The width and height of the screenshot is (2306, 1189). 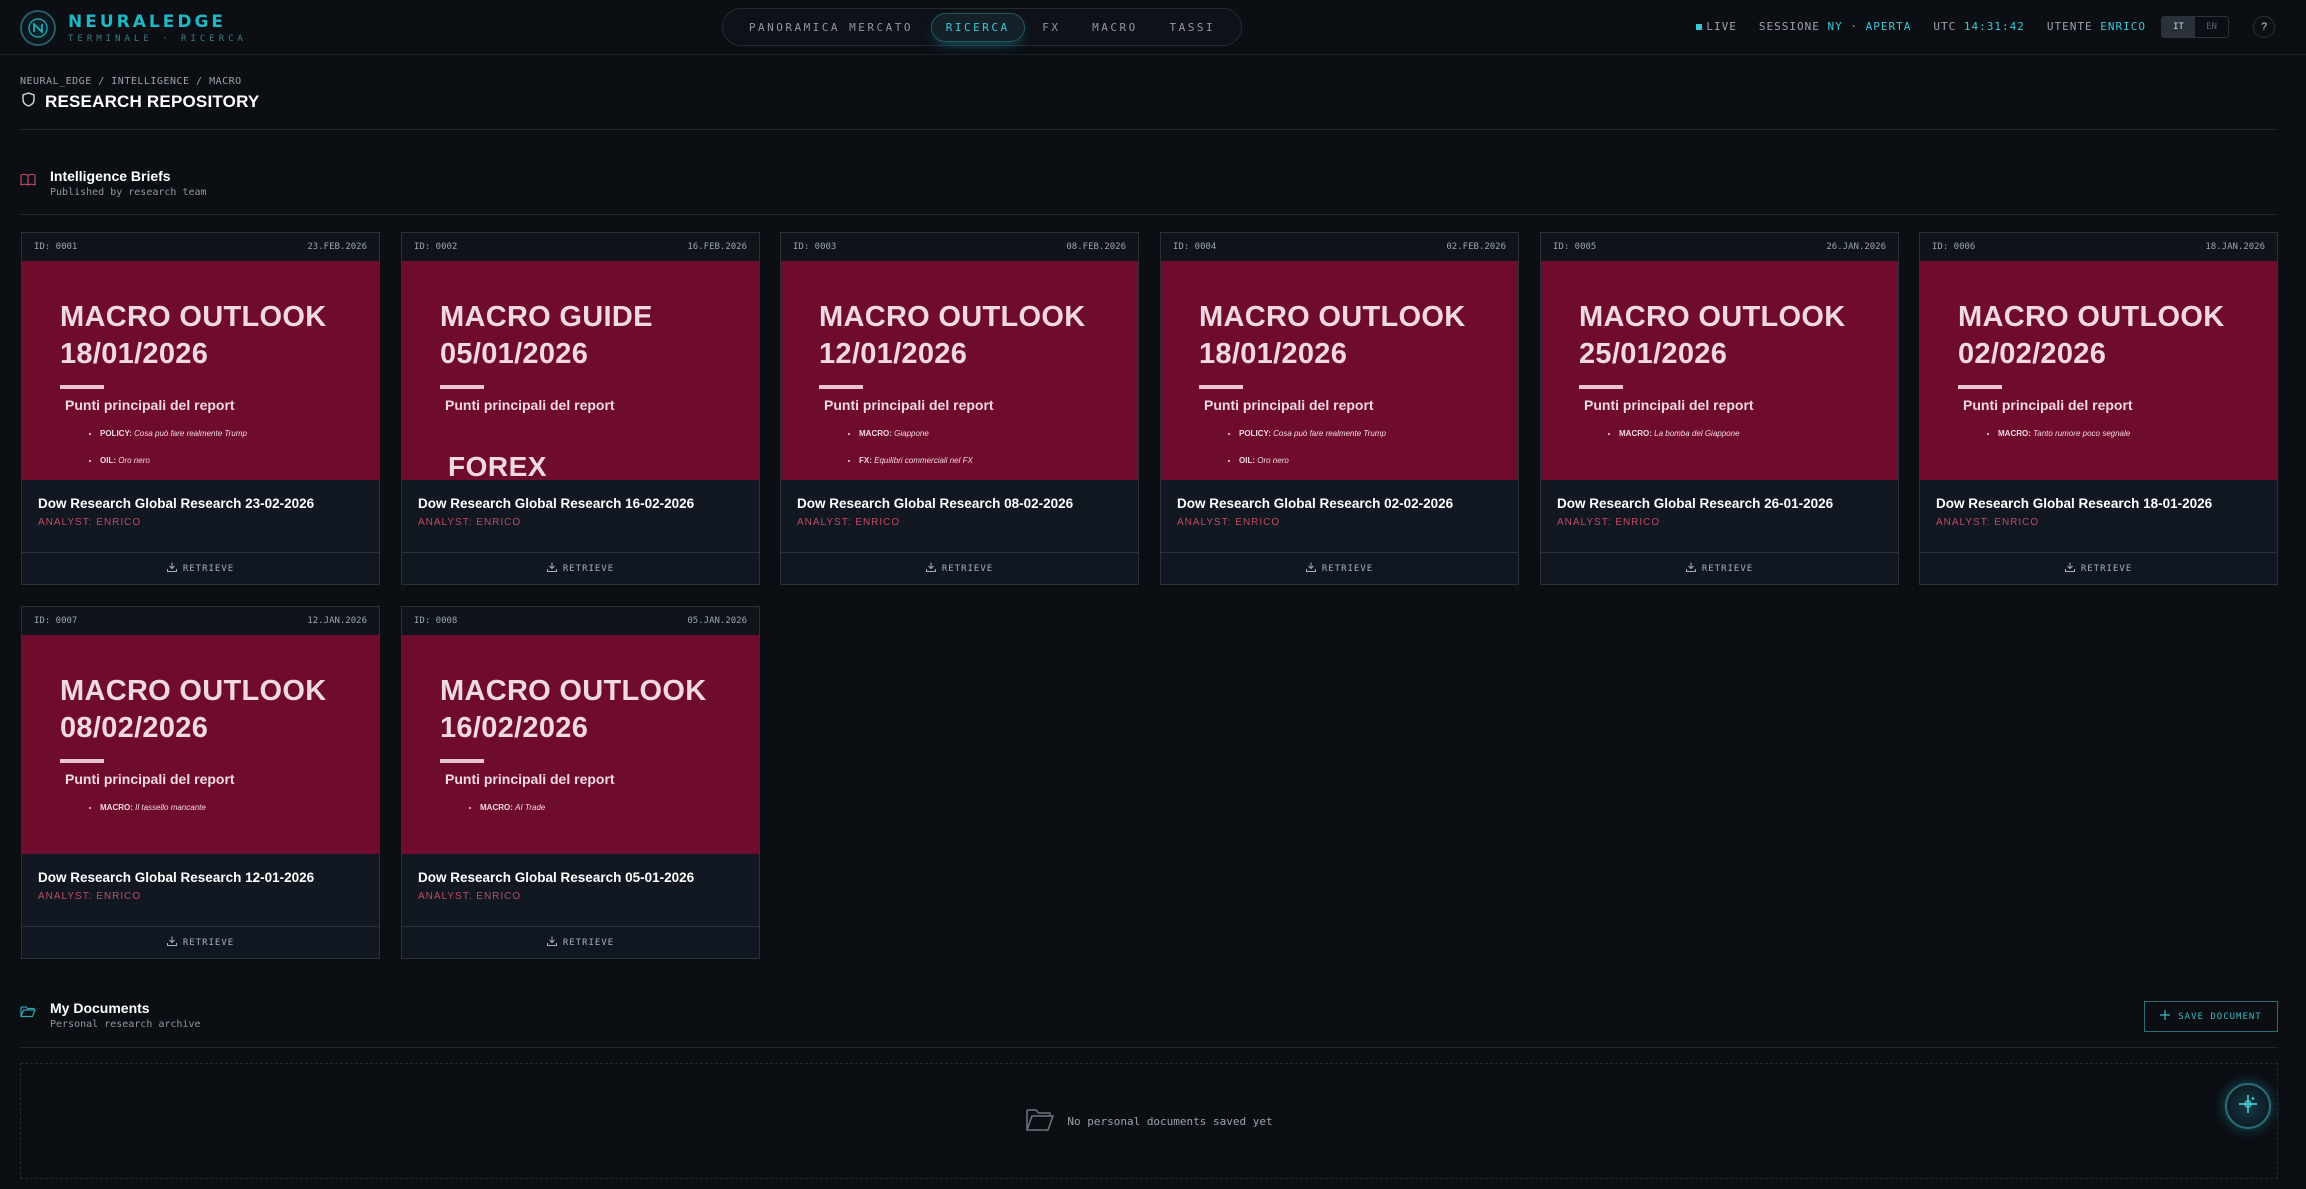 I want to click on header-divider, so click(x=1149, y=129).